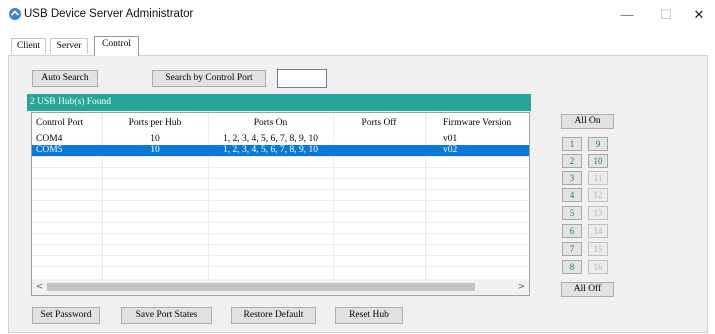 This screenshot has width=715, height=334. Describe the element at coordinates (450, 150) in the screenshot. I see `firmware-cell: v02` at that location.